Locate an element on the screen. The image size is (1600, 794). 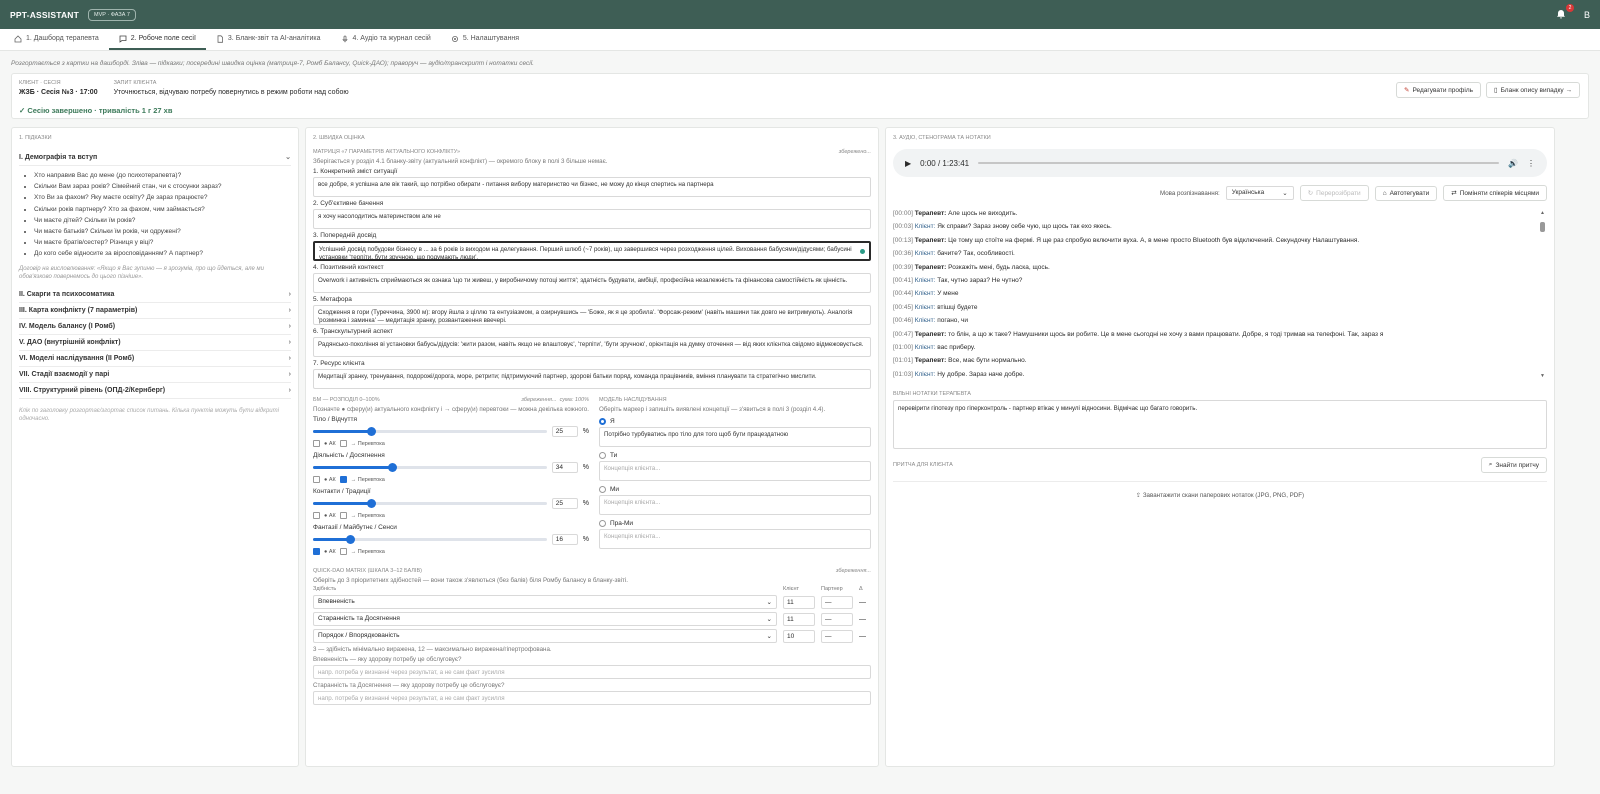
bm-sum: сума: 100% is located at coordinates (574, 400).